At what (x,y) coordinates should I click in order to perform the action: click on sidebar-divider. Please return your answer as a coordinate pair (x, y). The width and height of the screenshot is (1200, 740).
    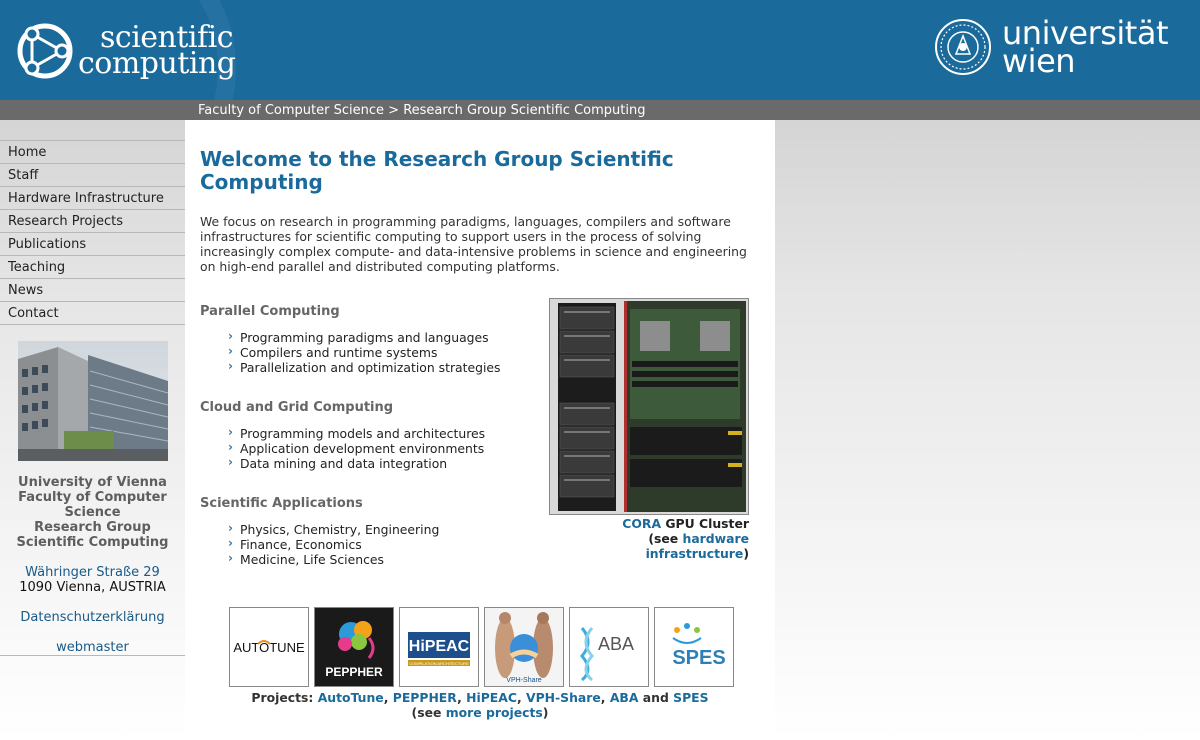
    Looking at the image, I should click on (92, 655).